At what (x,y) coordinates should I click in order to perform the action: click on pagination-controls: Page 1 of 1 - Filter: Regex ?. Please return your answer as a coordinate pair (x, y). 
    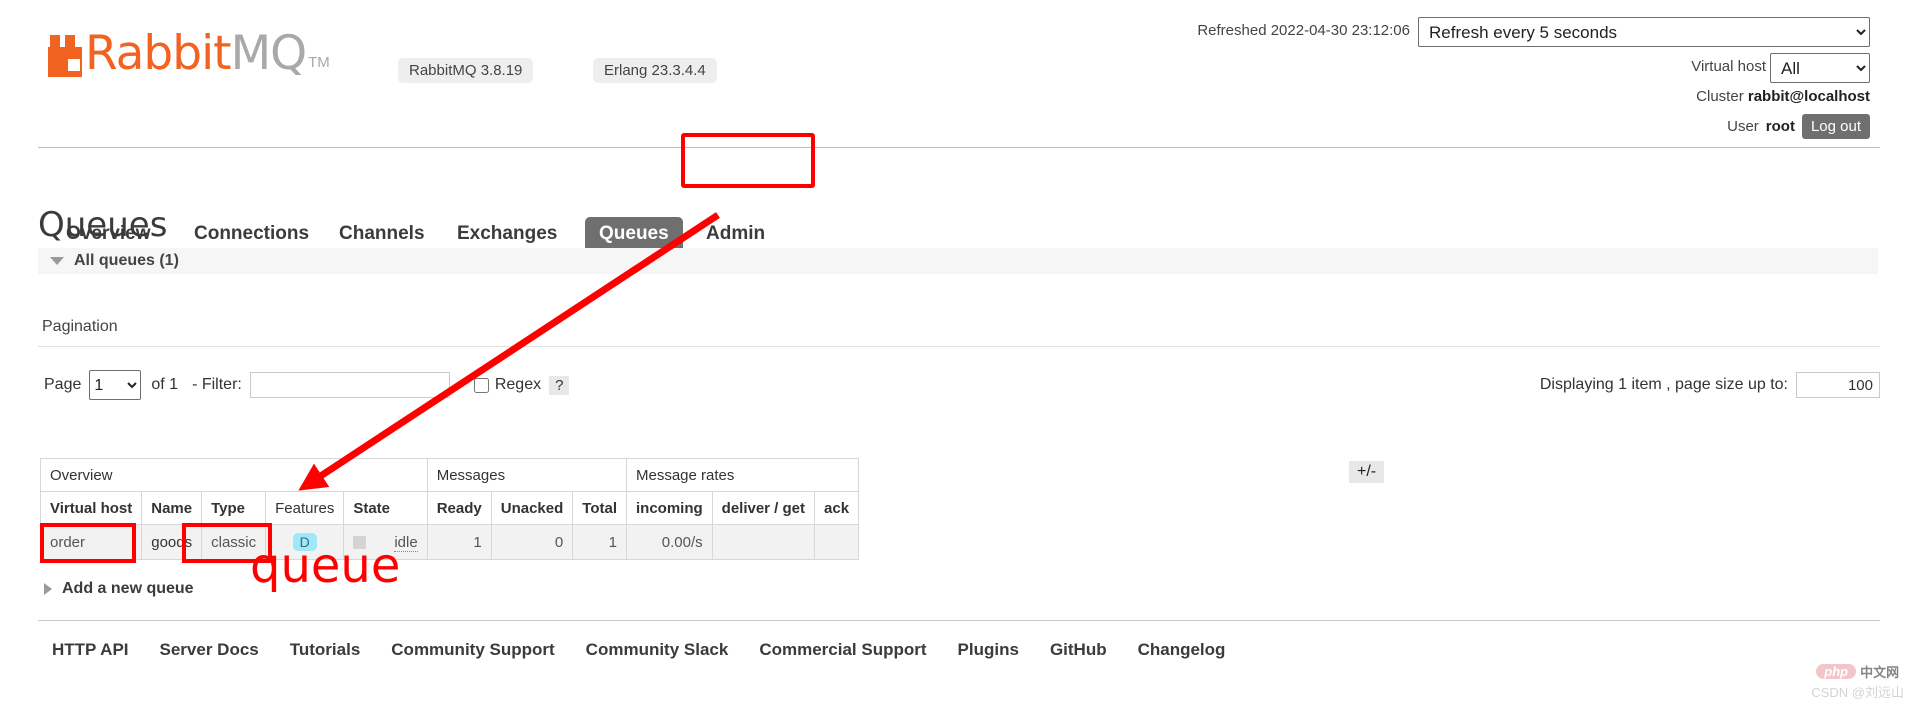
    Looking at the image, I should click on (307, 385).